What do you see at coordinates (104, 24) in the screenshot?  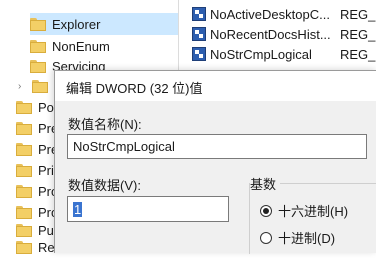 I see `tree-item-explorer: Explorer` at bounding box center [104, 24].